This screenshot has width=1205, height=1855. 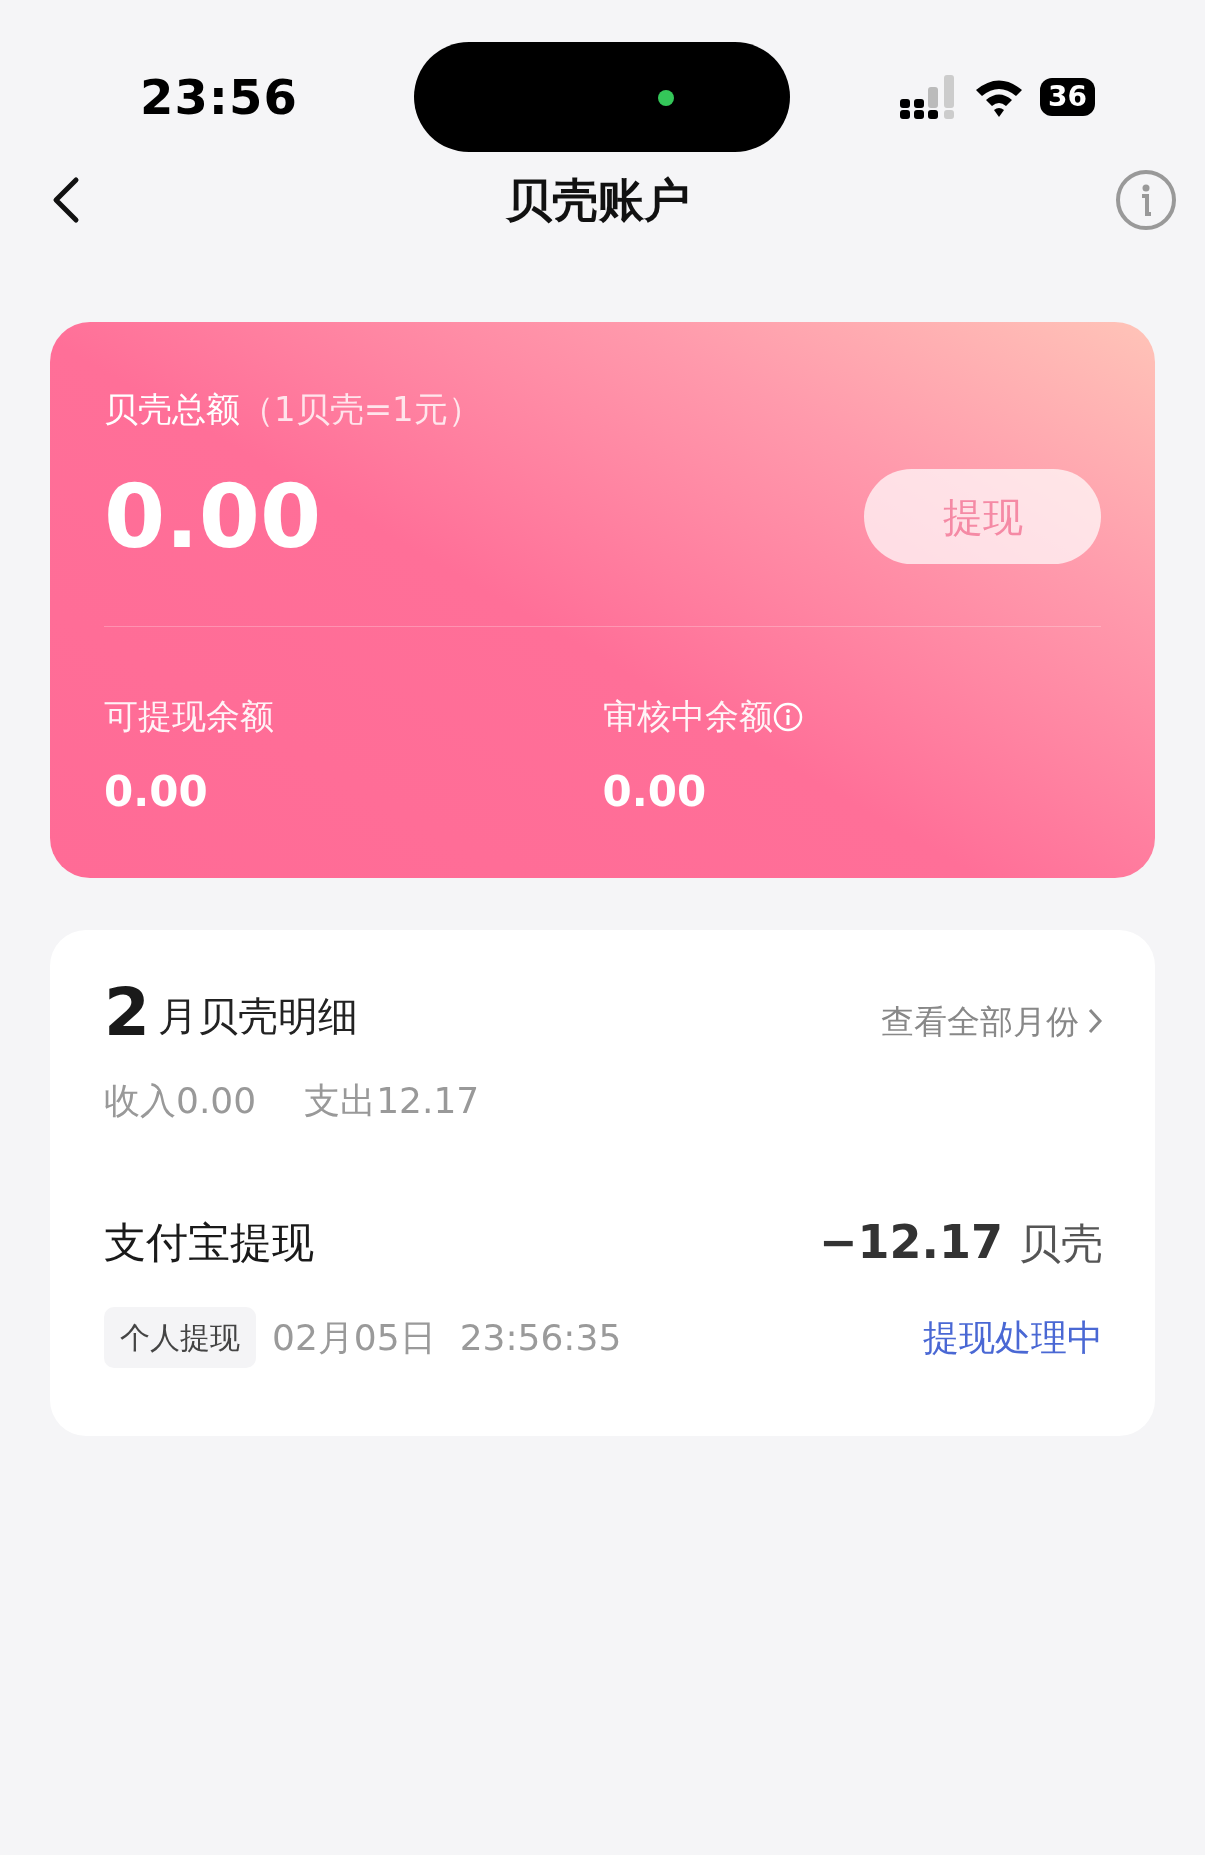 I want to click on currency-unit: 贝壳, so click(x=1061, y=1244).